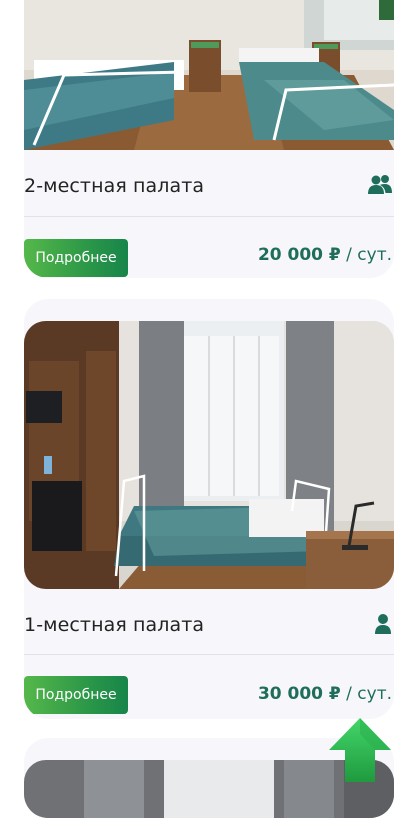  I want to click on price-amount: 30 000 ₽, so click(299, 694).